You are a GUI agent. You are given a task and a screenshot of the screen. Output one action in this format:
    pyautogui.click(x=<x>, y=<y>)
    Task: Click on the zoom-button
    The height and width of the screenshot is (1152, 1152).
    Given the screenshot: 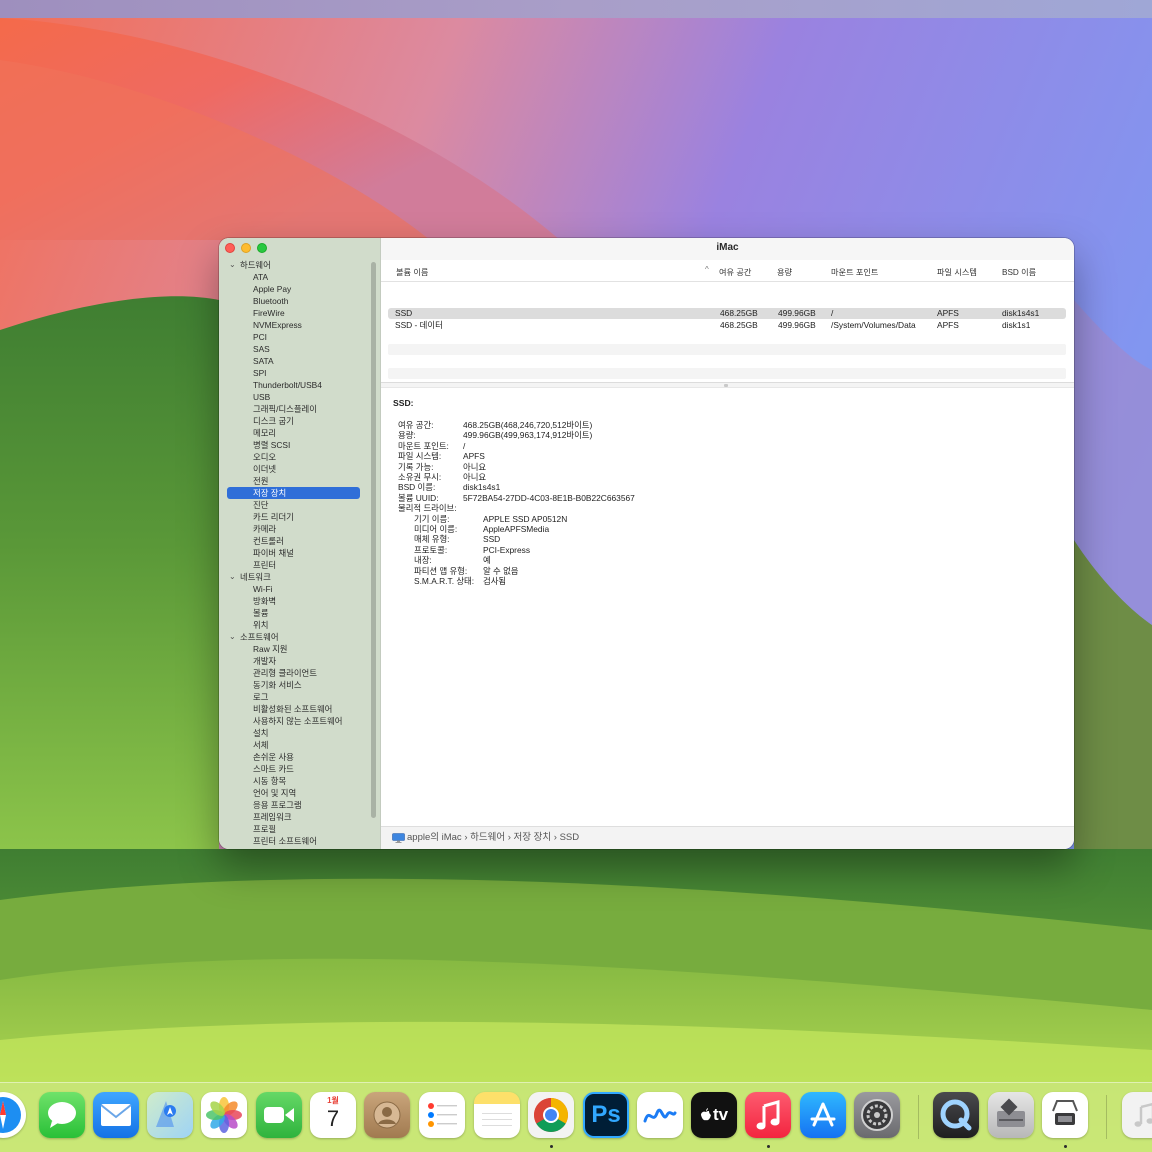 What is the action you would take?
    pyautogui.click(x=262, y=248)
    